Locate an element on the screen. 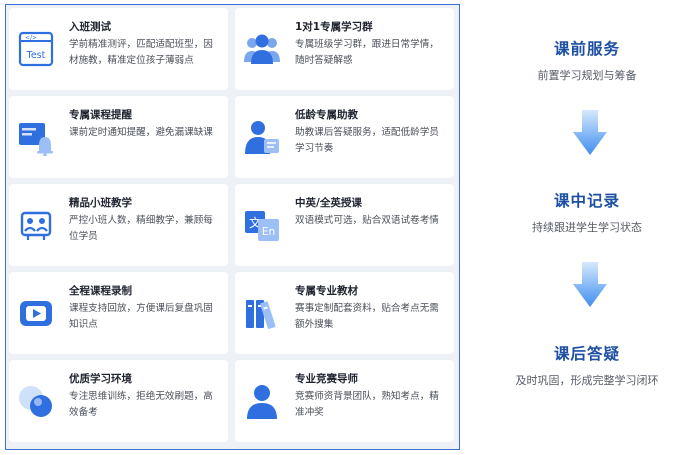 Image resolution: width=686 pixels, height=455 pixels. translate-icon: 文 En is located at coordinates (262, 226).